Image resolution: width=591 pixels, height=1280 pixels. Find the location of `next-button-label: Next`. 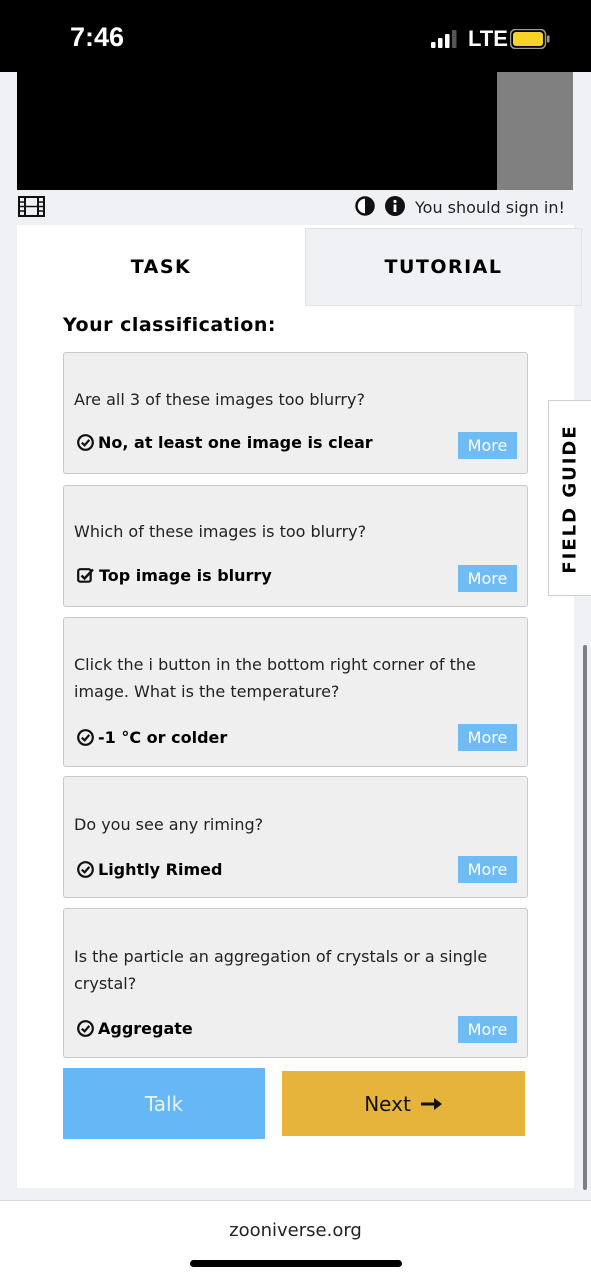

next-button-label: Next is located at coordinates (387, 1103).